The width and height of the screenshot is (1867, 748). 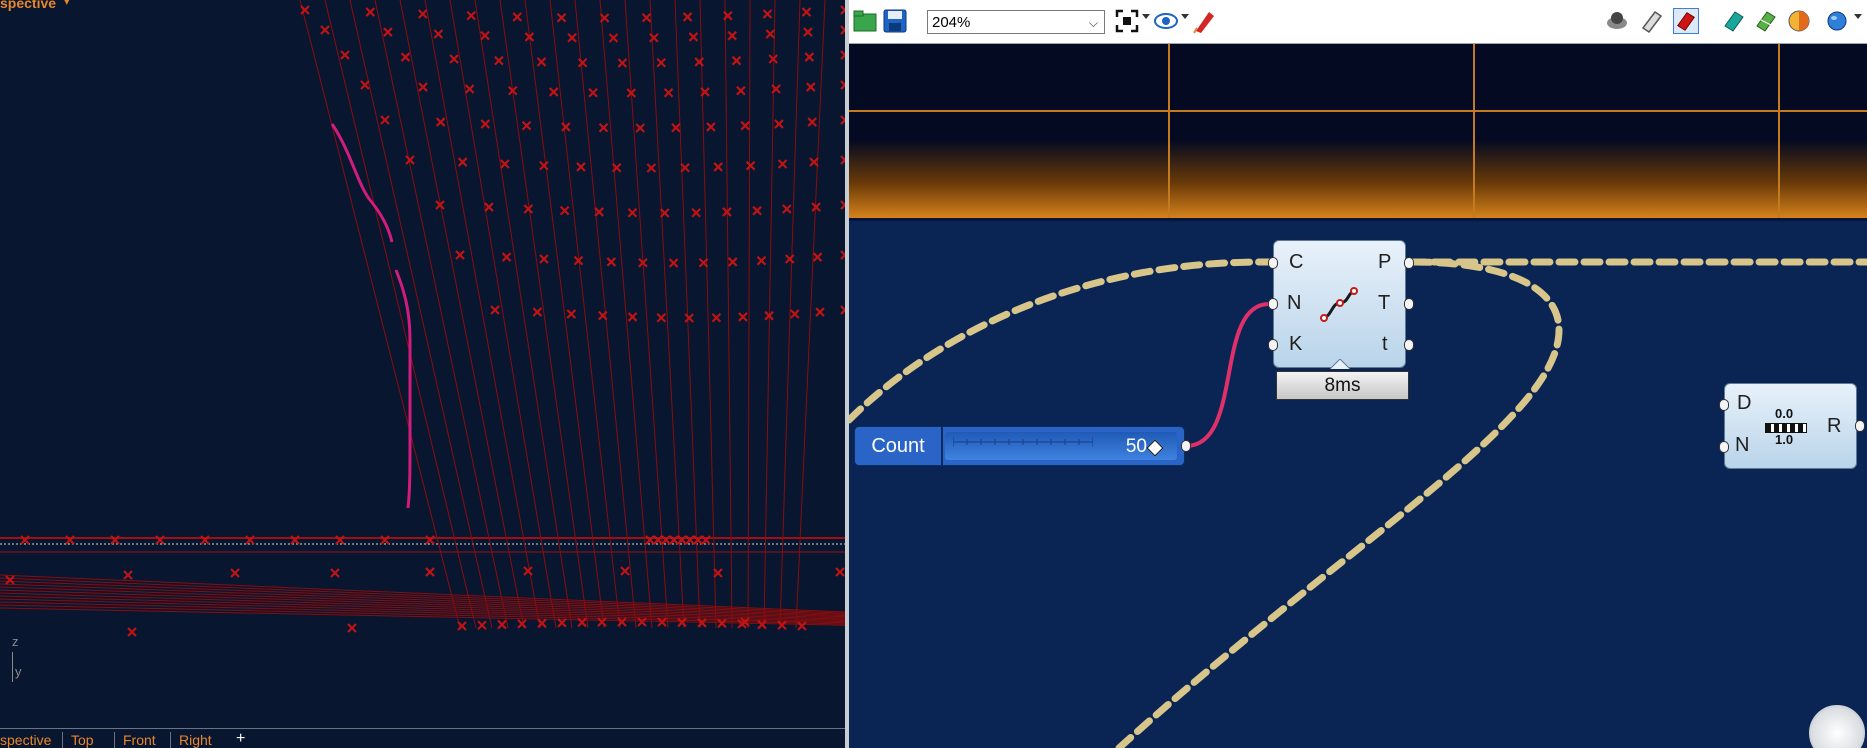 I want to click on output-r-label: R, so click(x=1834, y=426).